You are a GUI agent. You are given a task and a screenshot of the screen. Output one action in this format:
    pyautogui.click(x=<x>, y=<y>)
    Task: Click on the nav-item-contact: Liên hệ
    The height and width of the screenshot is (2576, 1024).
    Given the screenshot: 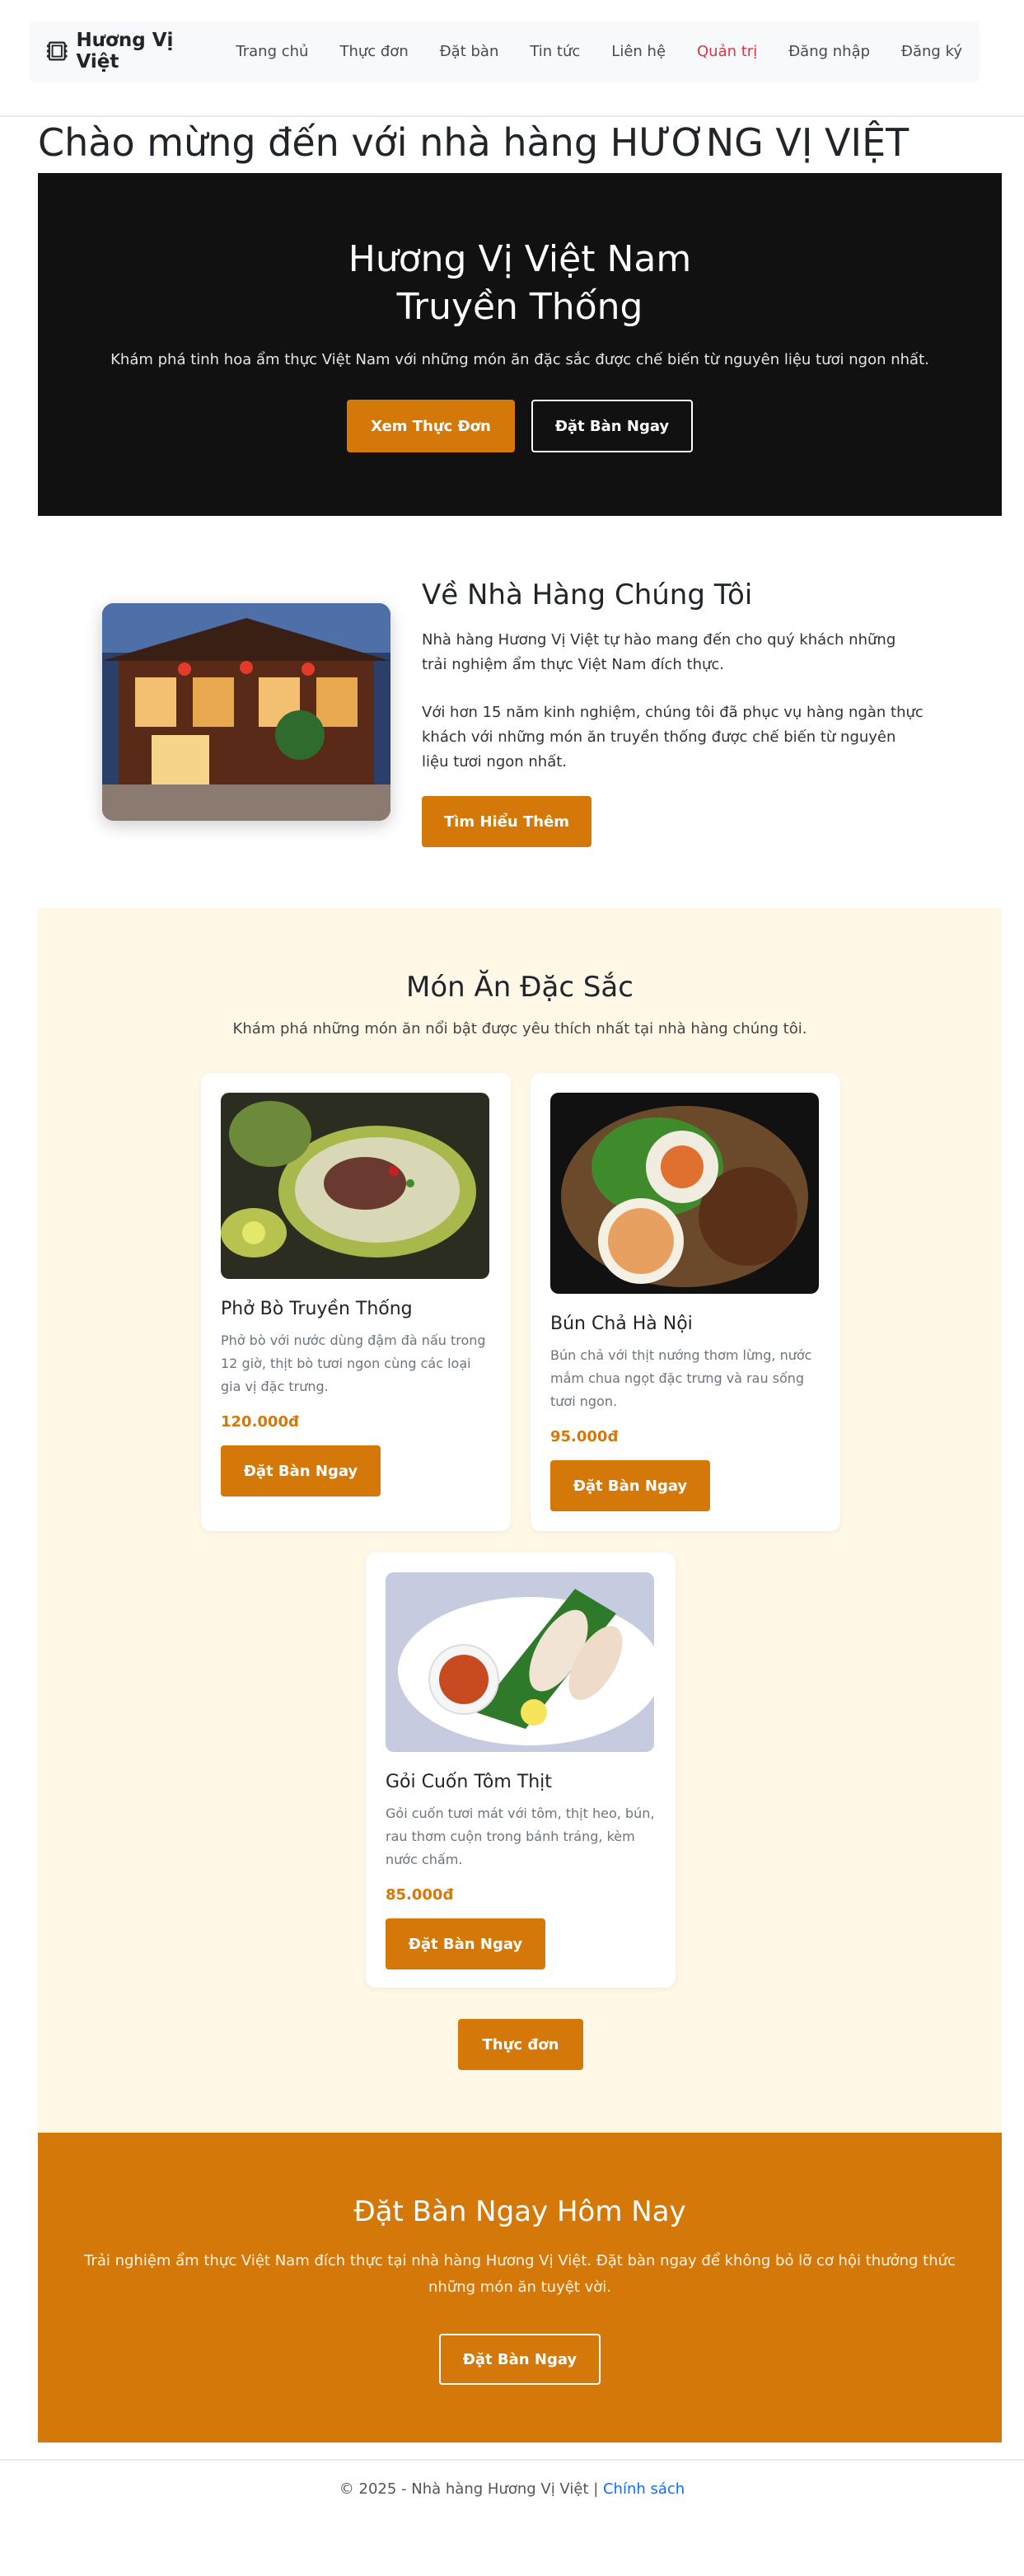 What is the action you would take?
    pyautogui.click(x=638, y=51)
    